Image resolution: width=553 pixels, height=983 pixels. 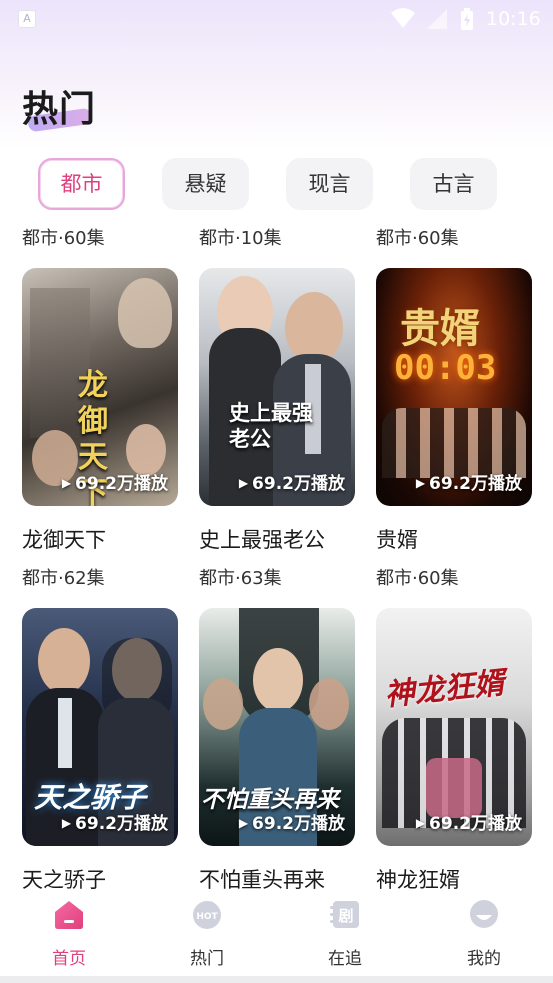 I want to click on bottom-nav: 首页 HOT 热门 剧 在追 我的, so click(x=276, y=936).